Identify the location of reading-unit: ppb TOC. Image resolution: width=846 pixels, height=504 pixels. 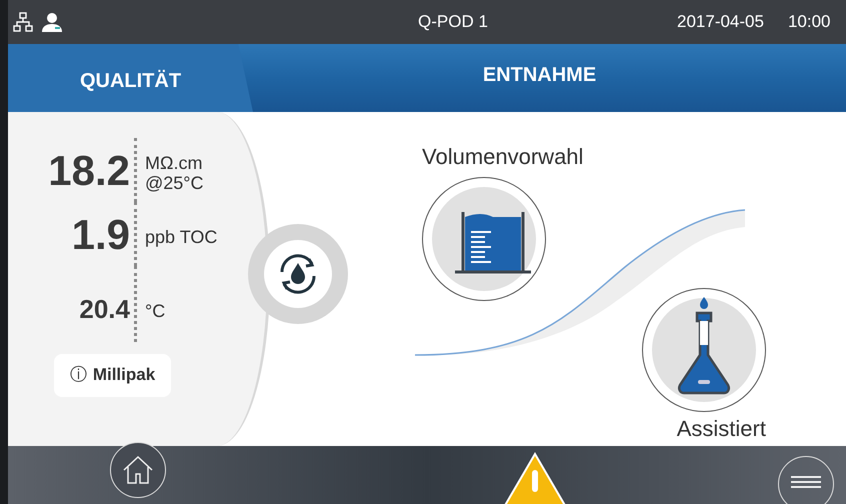
(181, 236).